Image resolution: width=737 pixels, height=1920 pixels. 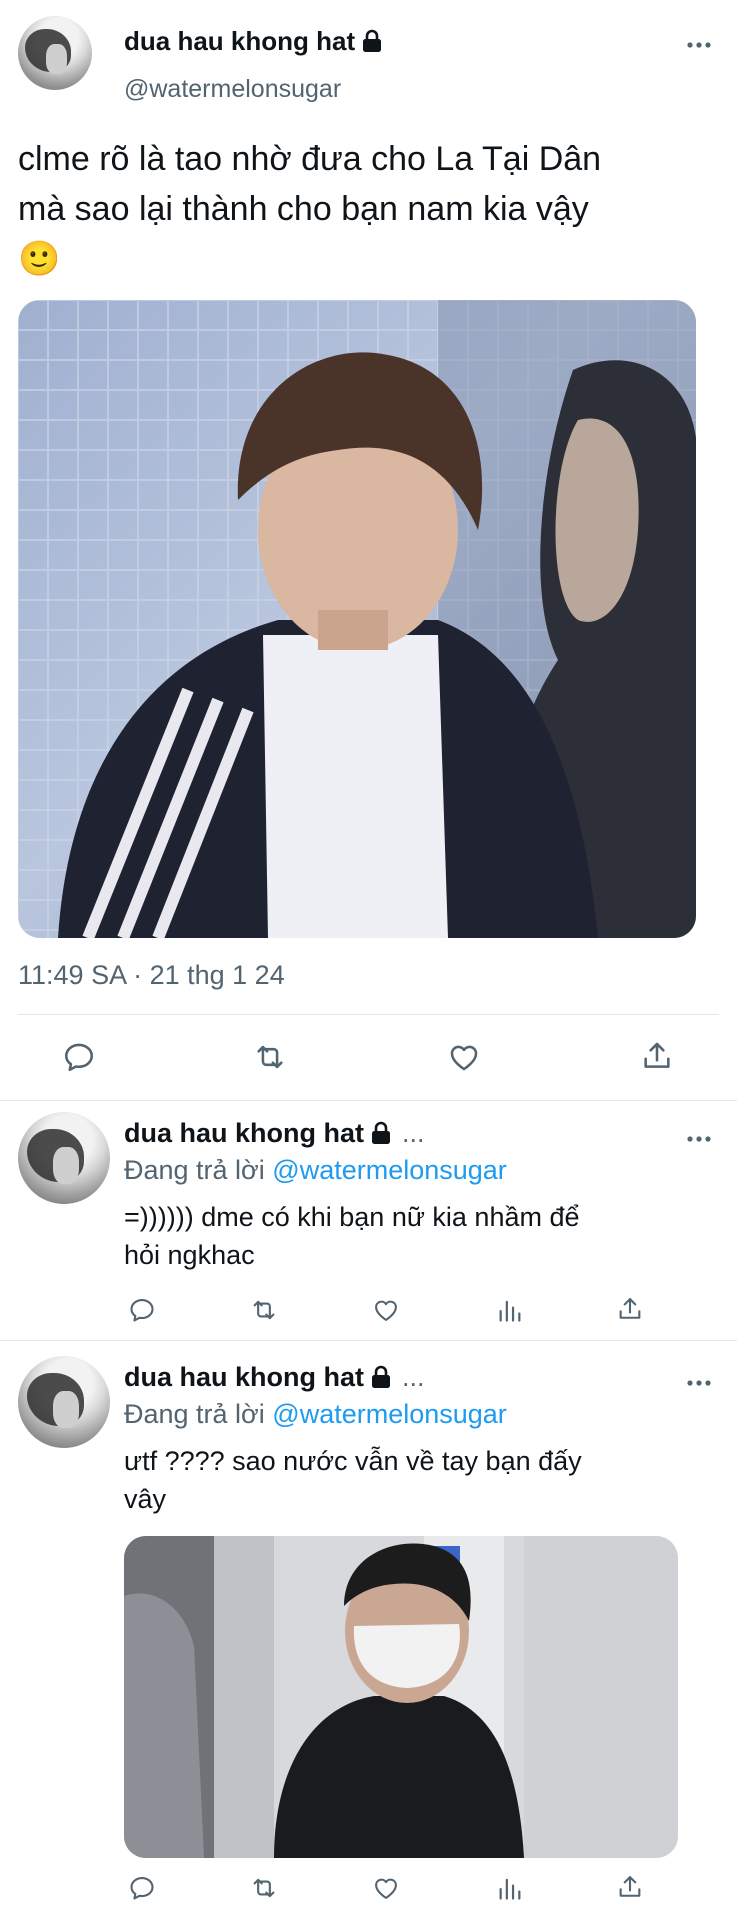 What do you see at coordinates (189, 1255) in the screenshot?
I see `reply-text-line-2: hỏi ngkhac` at bounding box center [189, 1255].